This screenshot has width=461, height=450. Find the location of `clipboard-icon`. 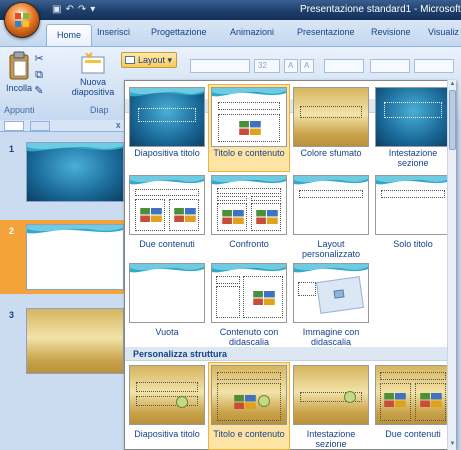

clipboard-icon is located at coordinates (19, 65).